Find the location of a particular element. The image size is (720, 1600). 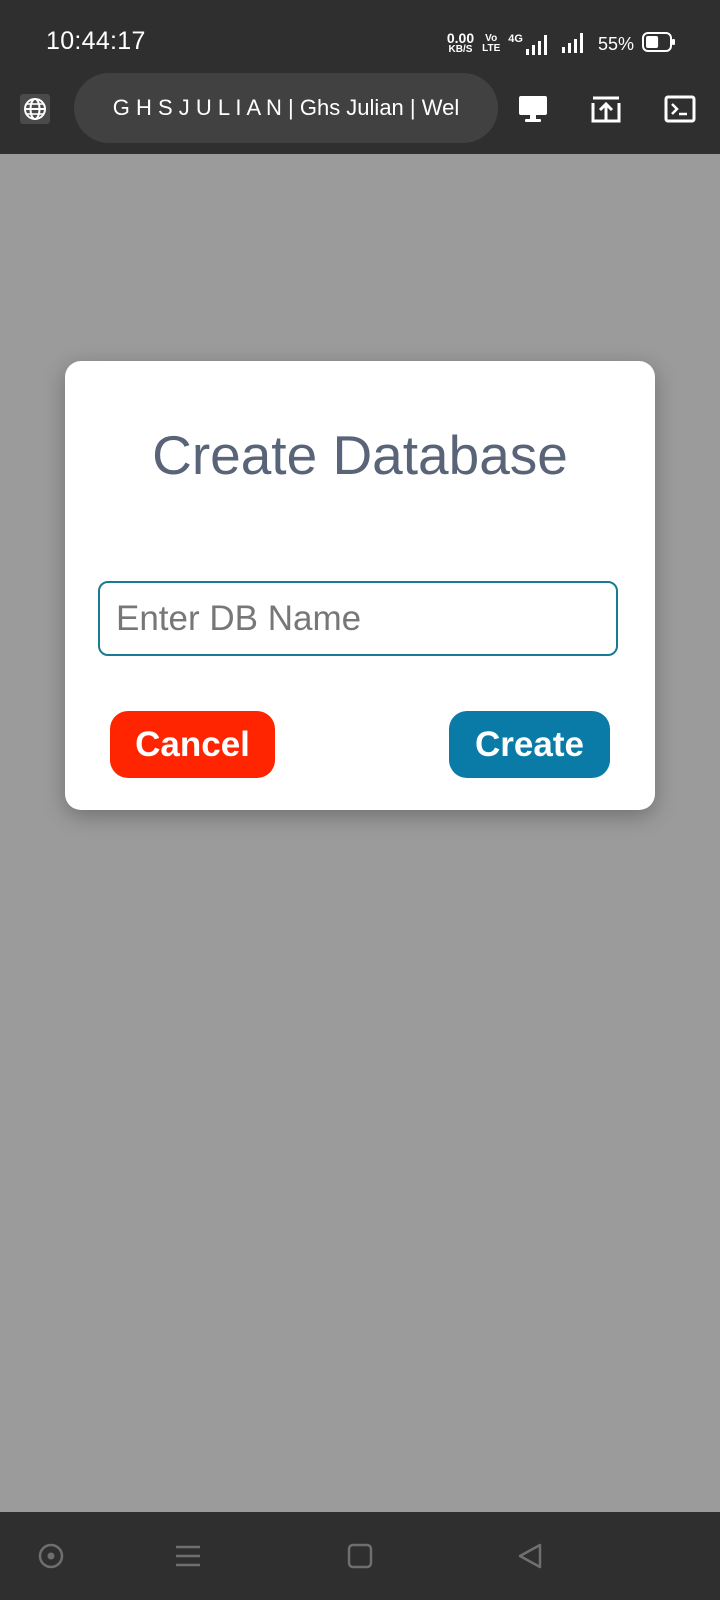

db-name-input is located at coordinates (358, 618).